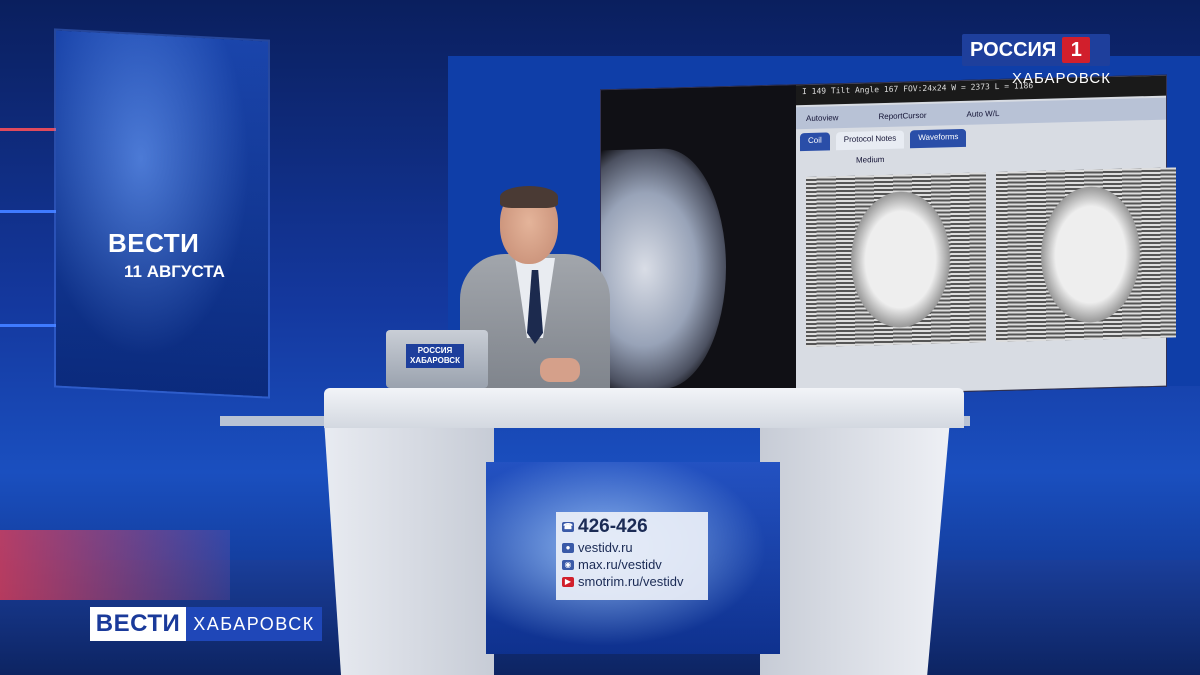 The image size is (1200, 675). What do you see at coordinates (613, 526) in the screenshot?
I see `contact-phone: 426-426` at bounding box center [613, 526].